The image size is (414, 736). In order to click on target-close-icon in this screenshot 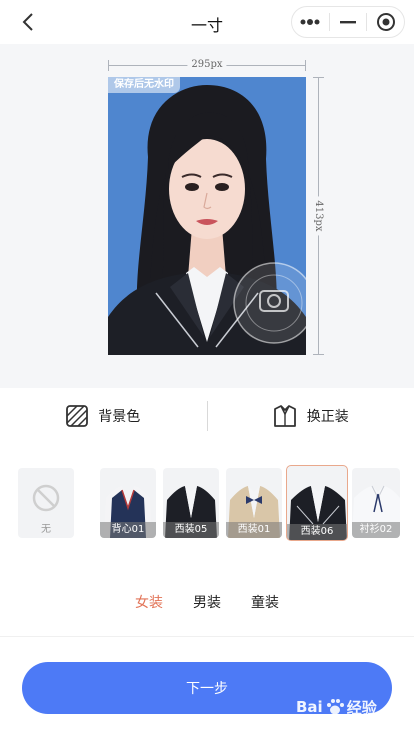, I will do `click(385, 22)`.